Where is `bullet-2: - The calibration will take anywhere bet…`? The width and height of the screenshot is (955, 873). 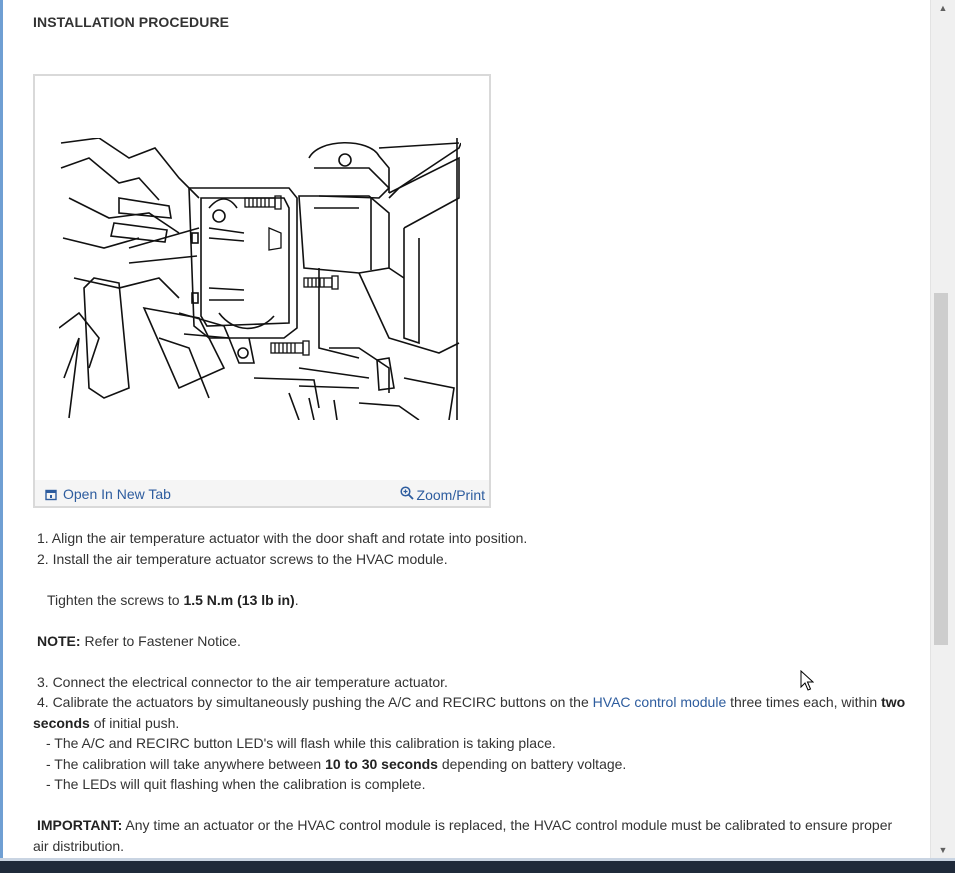
bullet-2: - The calibration will take anywhere bet… is located at coordinates (475, 764).